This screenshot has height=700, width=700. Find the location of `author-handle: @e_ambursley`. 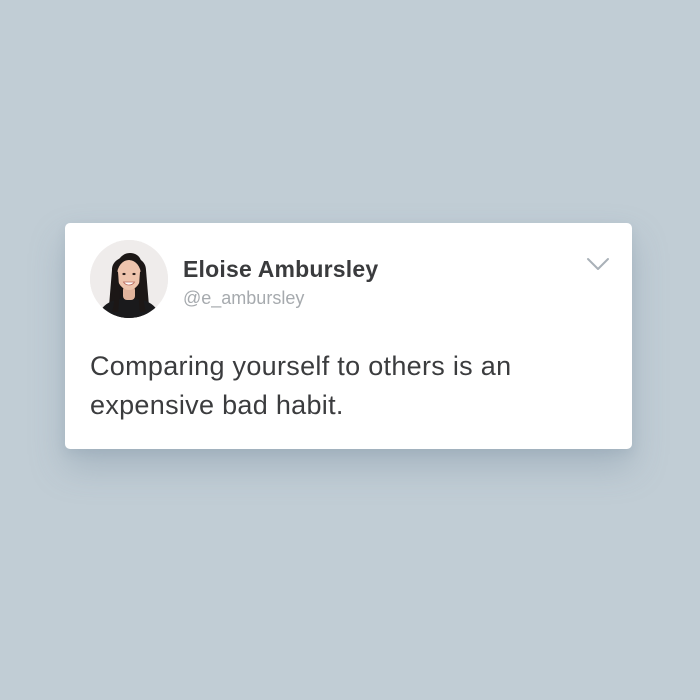

author-handle: @e_ambursley is located at coordinates (243, 298).